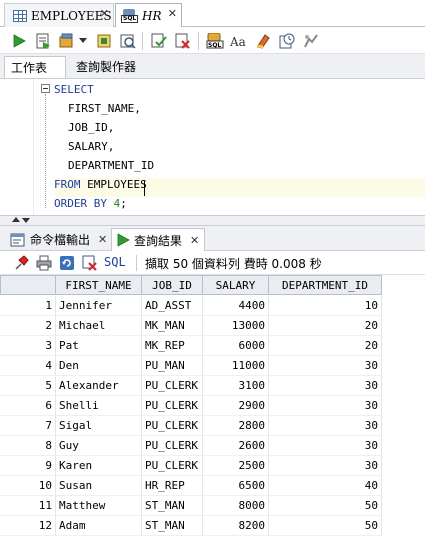 The image size is (425, 540). What do you see at coordinates (172, 285) in the screenshot?
I see `column-header-job-id: JOB_ID` at bounding box center [172, 285].